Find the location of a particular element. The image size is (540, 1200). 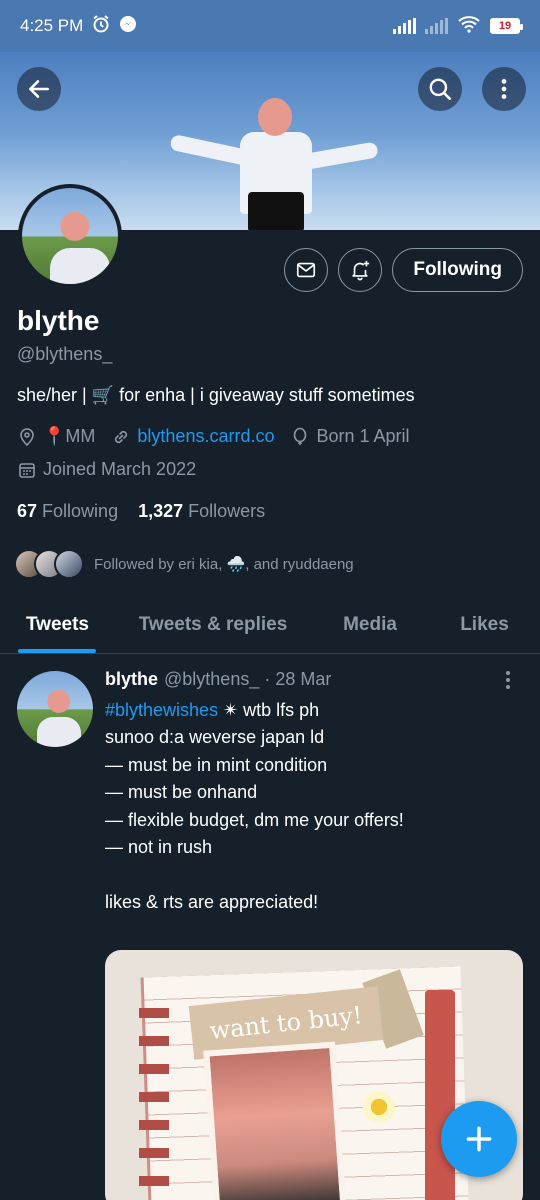

profile-meta-row: 📍MM blythens.carrd.co Born 1 April is located at coordinates (213, 436).